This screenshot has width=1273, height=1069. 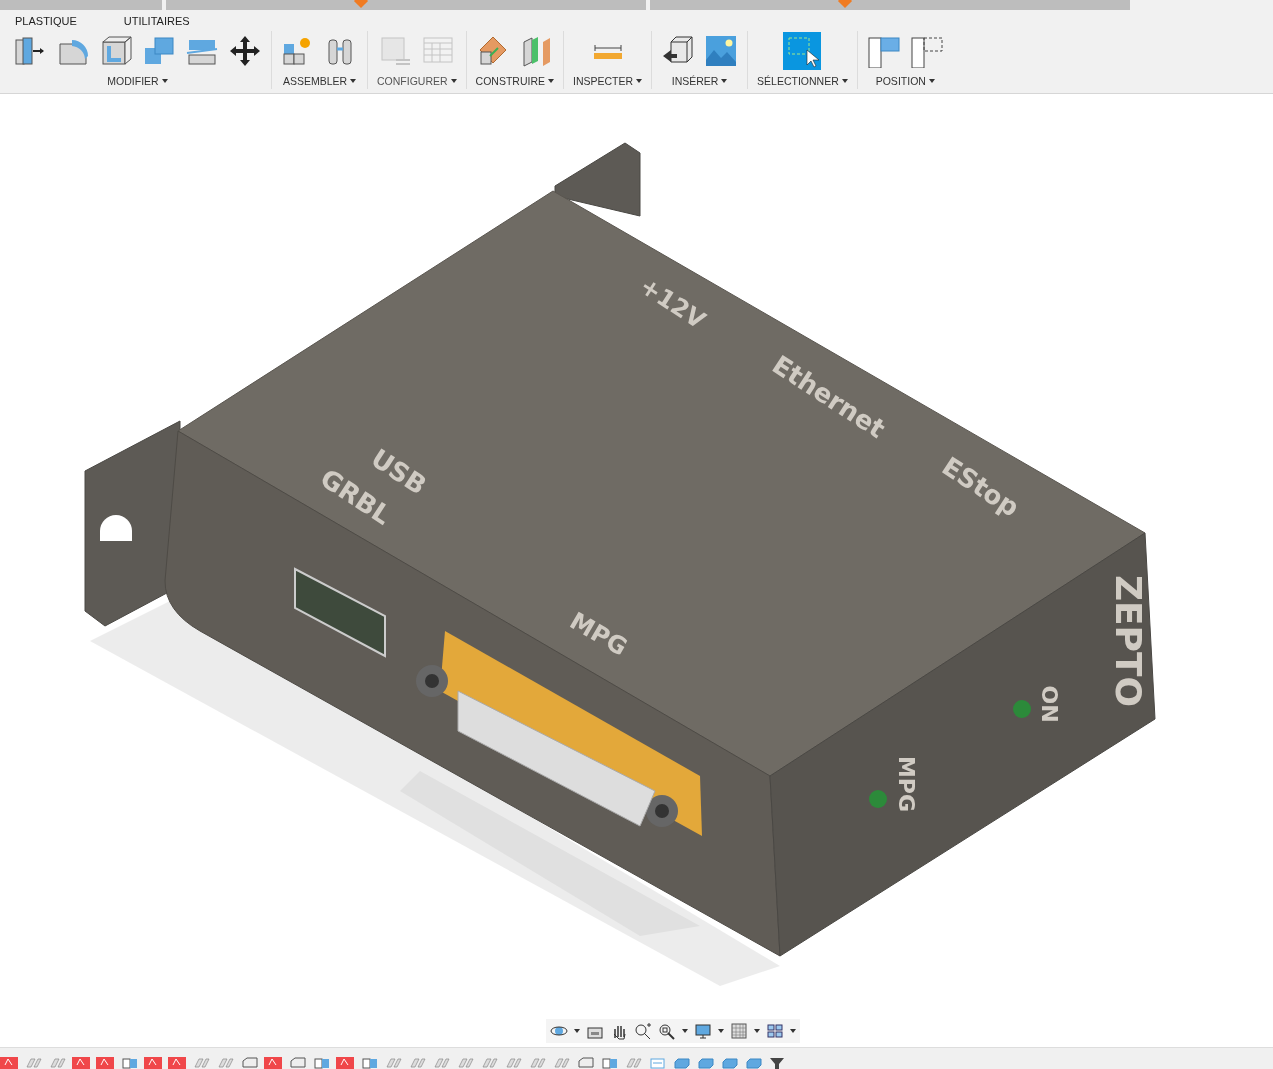 I want to click on revert-icon, so click(x=926, y=51).